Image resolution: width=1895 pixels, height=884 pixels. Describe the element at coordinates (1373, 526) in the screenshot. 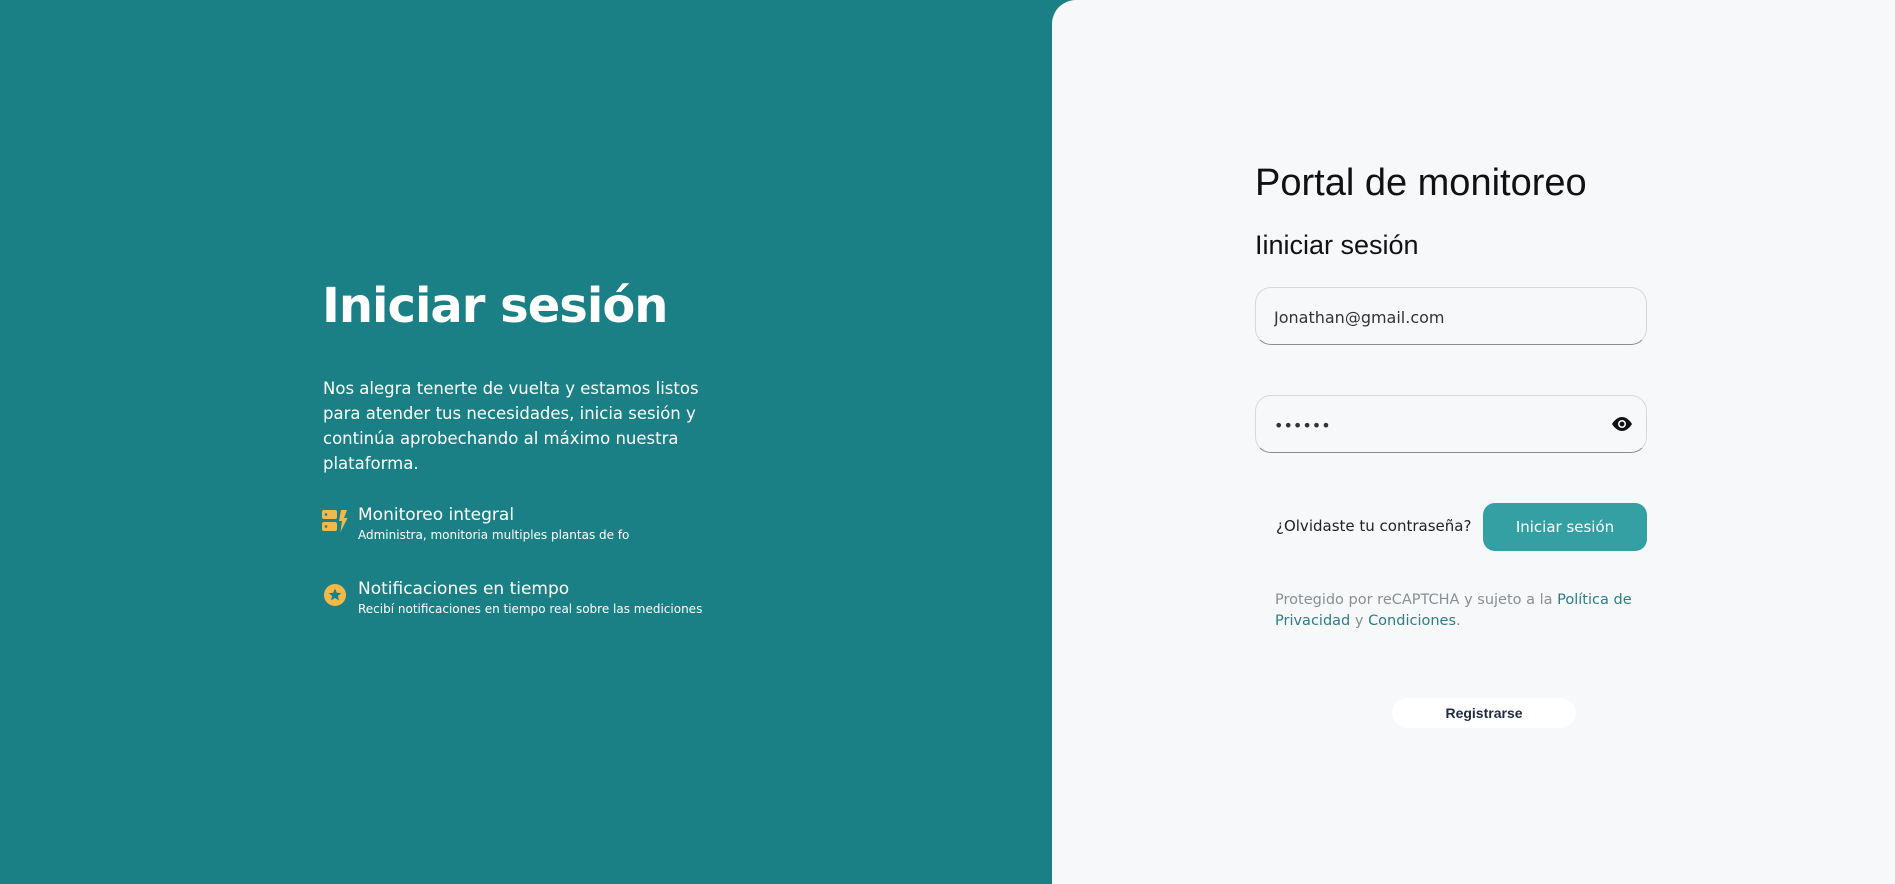

I see `forgot-password-link: ¿Olvidaste tu contraseña?` at that location.